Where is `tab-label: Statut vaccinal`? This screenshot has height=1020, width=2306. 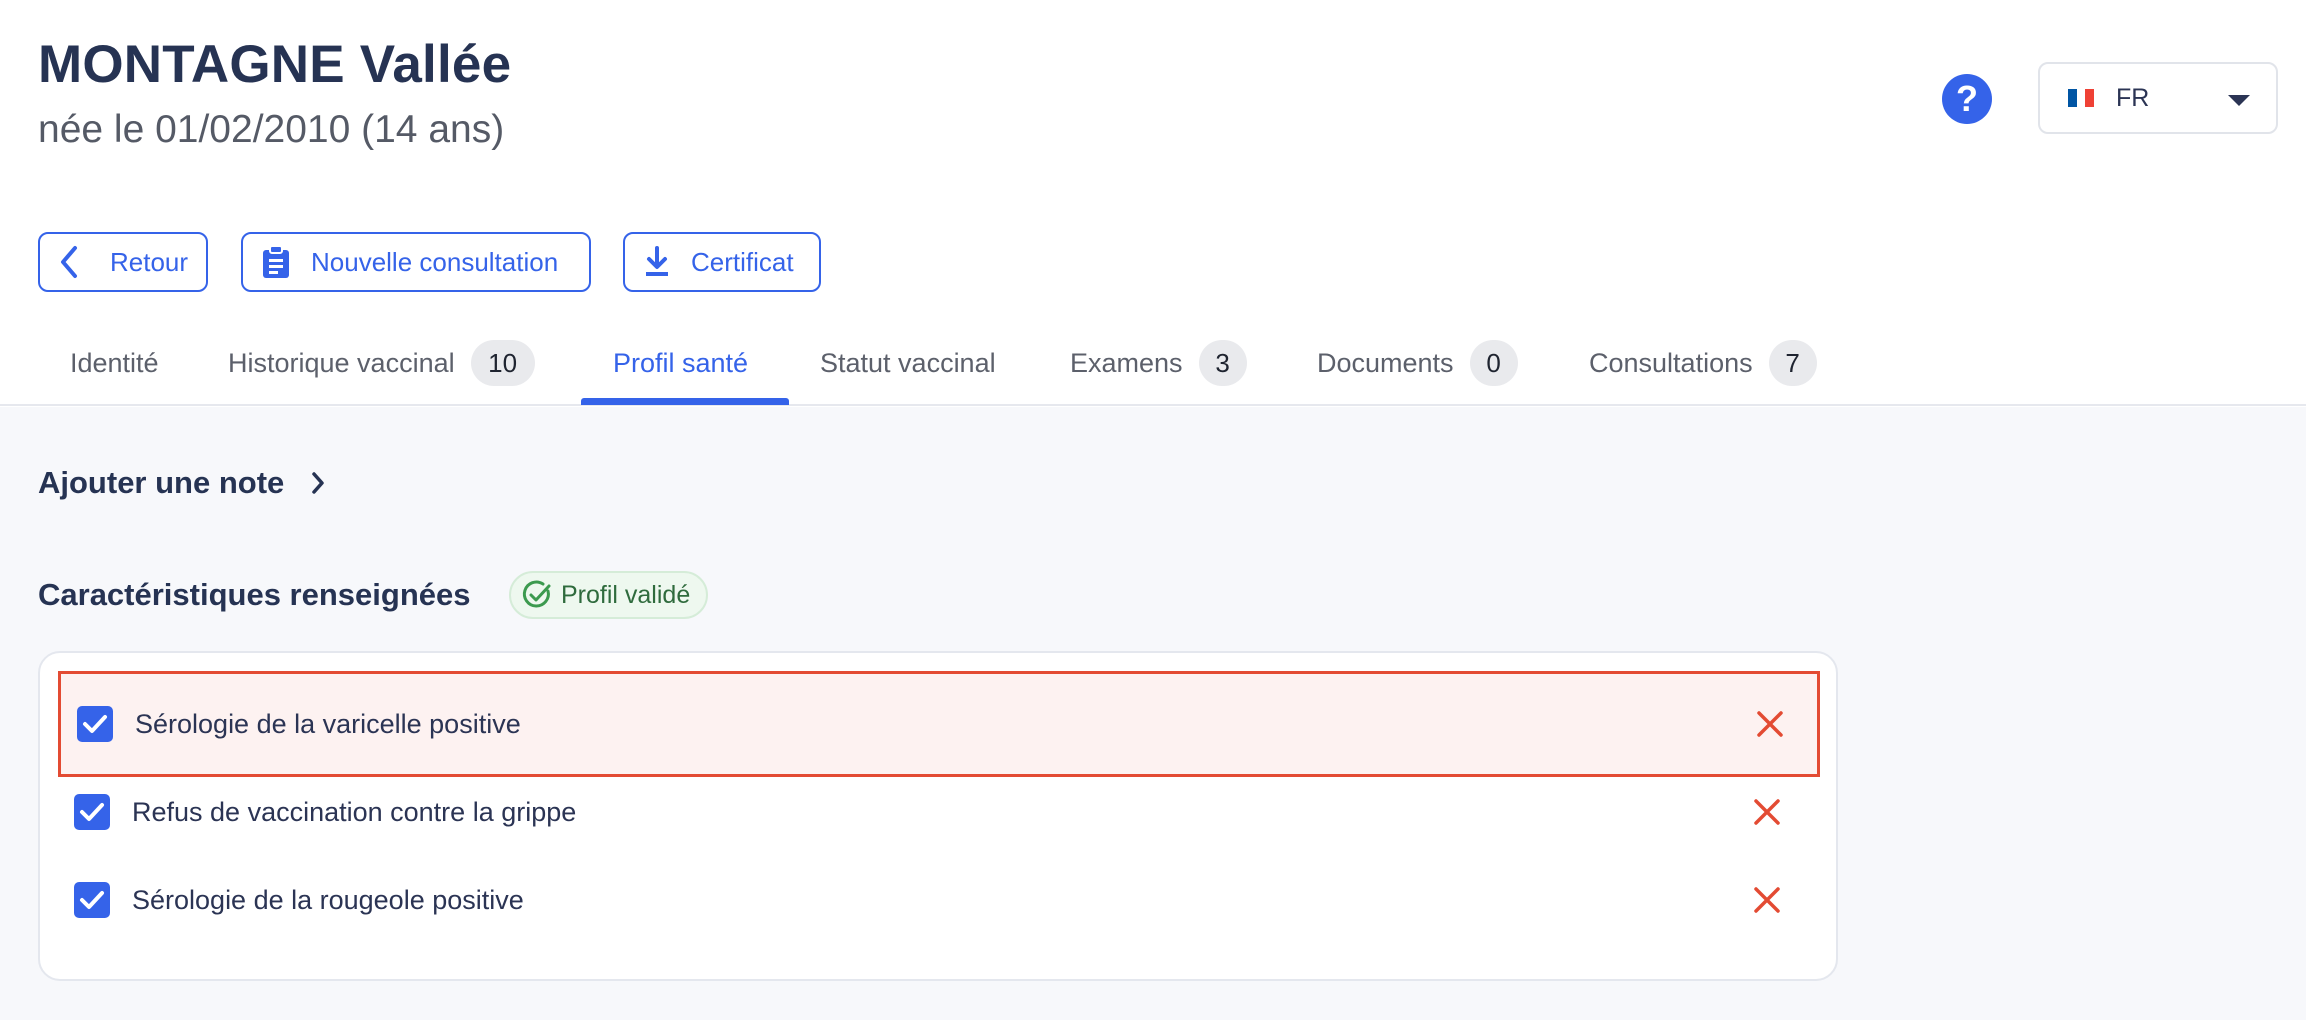 tab-label: Statut vaccinal is located at coordinates (908, 362).